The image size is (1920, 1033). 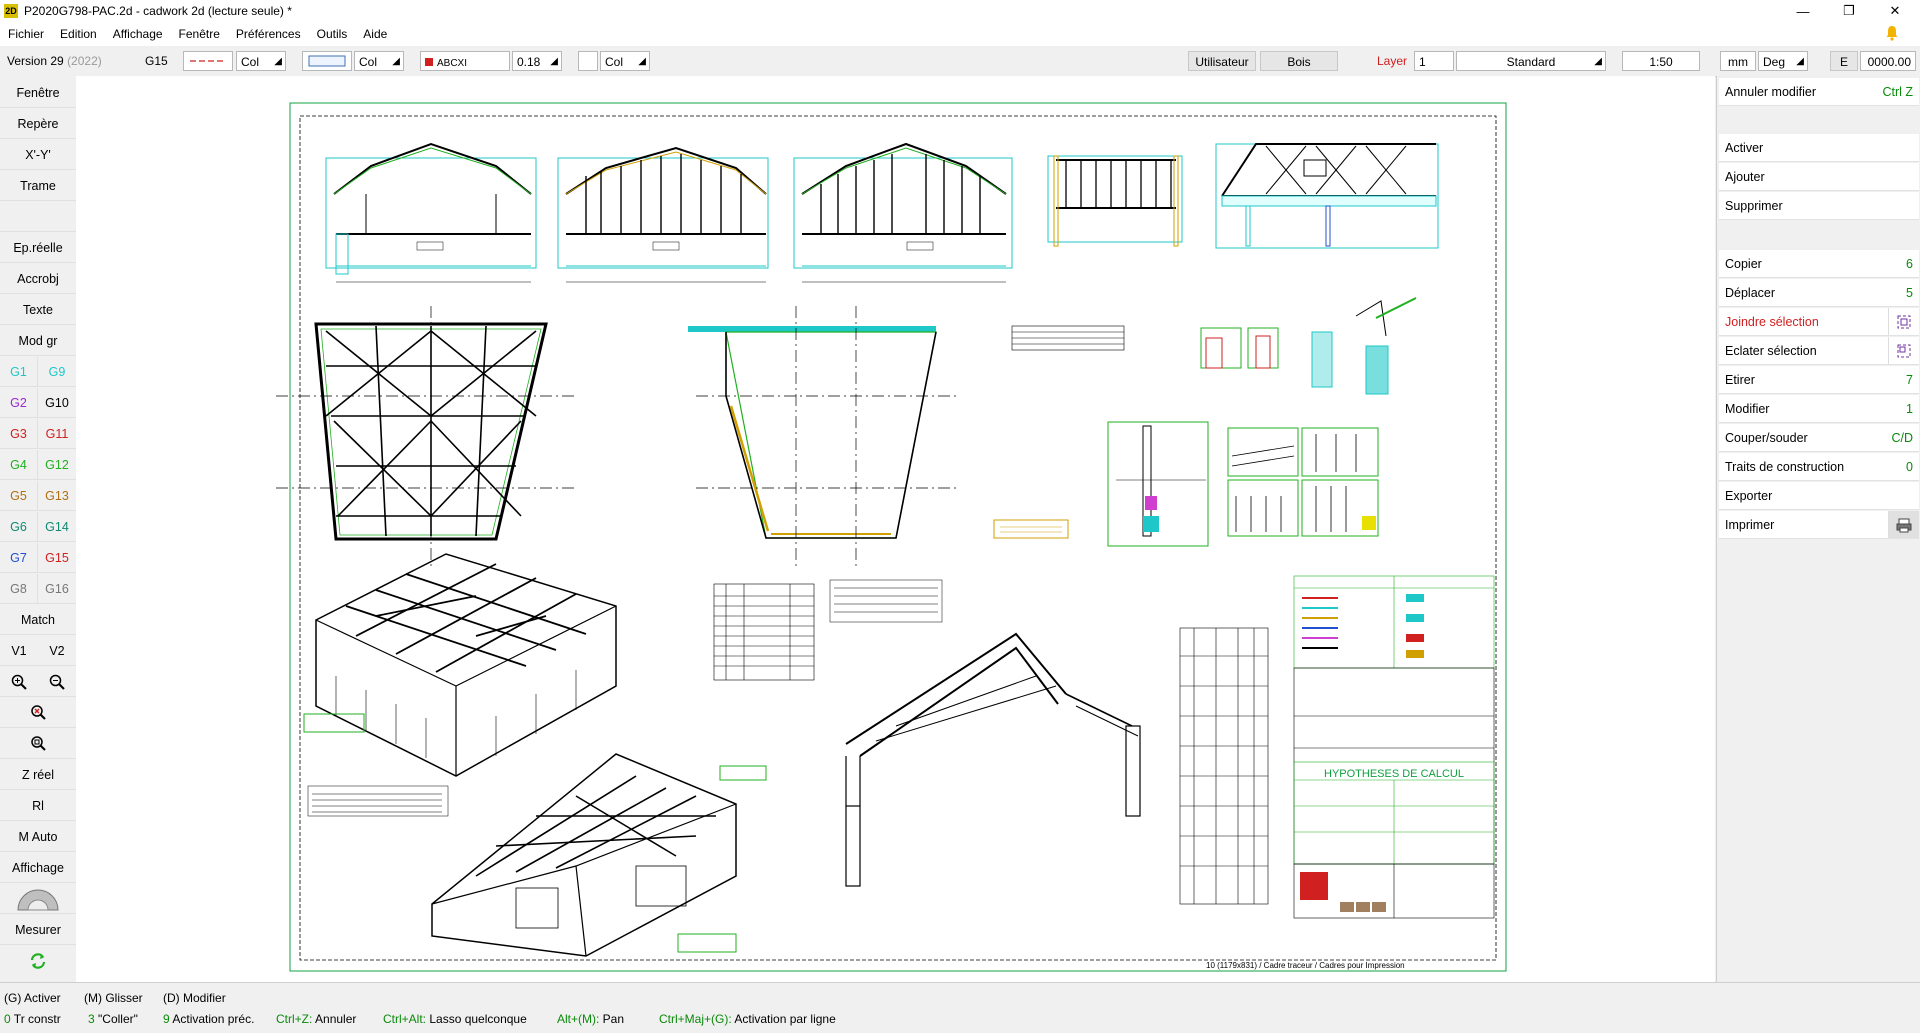 I want to click on zoom-previous-button, so click(x=38, y=713).